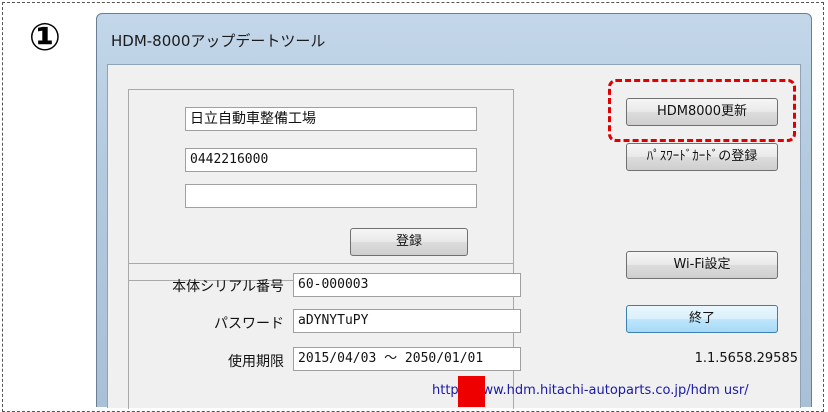  What do you see at coordinates (228, 287) in the screenshot?
I see `serial-label: 本体シリアル番号` at bounding box center [228, 287].